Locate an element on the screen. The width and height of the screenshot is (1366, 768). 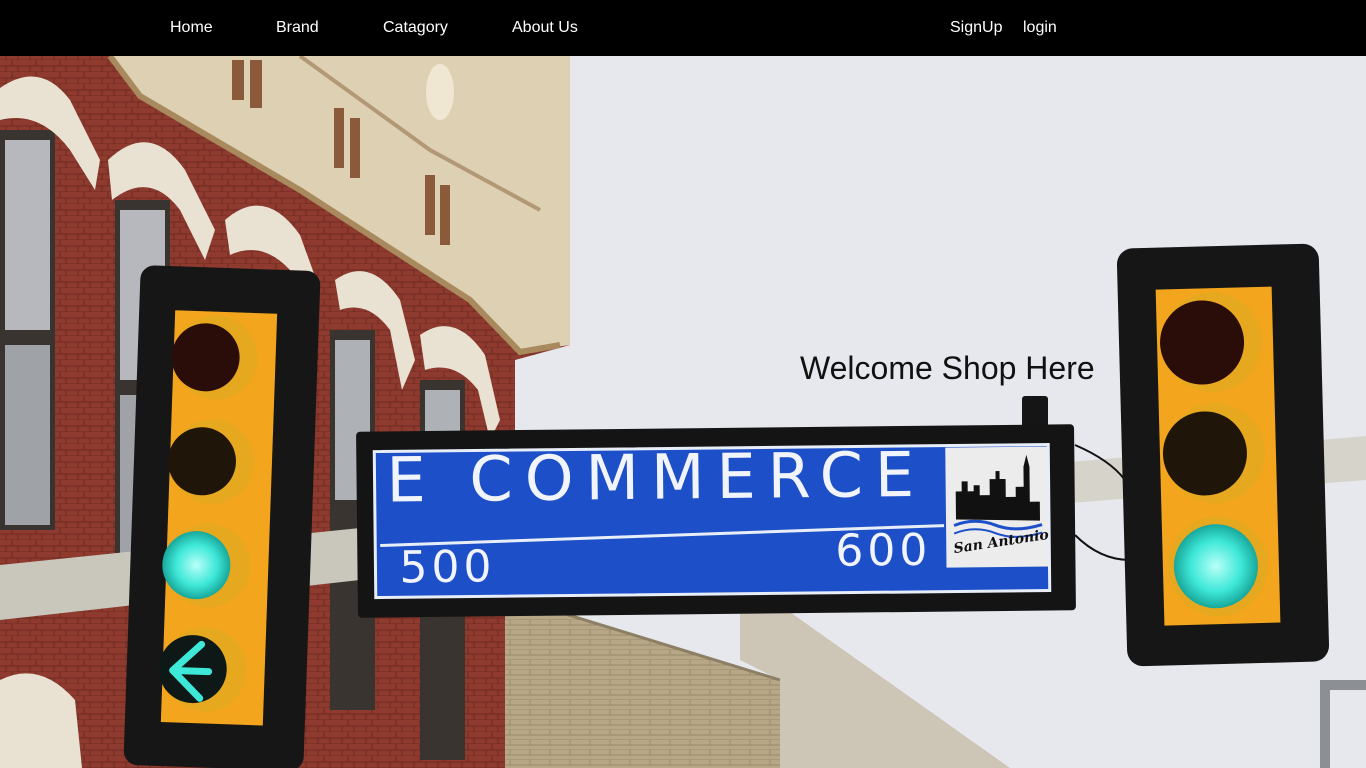
sign-street-name: E COMMERCE is located at coordinates (656, 477).